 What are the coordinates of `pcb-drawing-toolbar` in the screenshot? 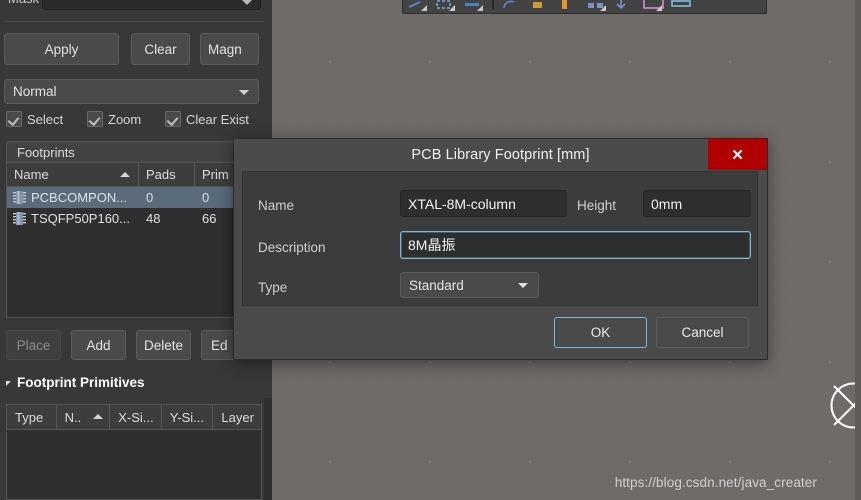 It's located at (584, 7).